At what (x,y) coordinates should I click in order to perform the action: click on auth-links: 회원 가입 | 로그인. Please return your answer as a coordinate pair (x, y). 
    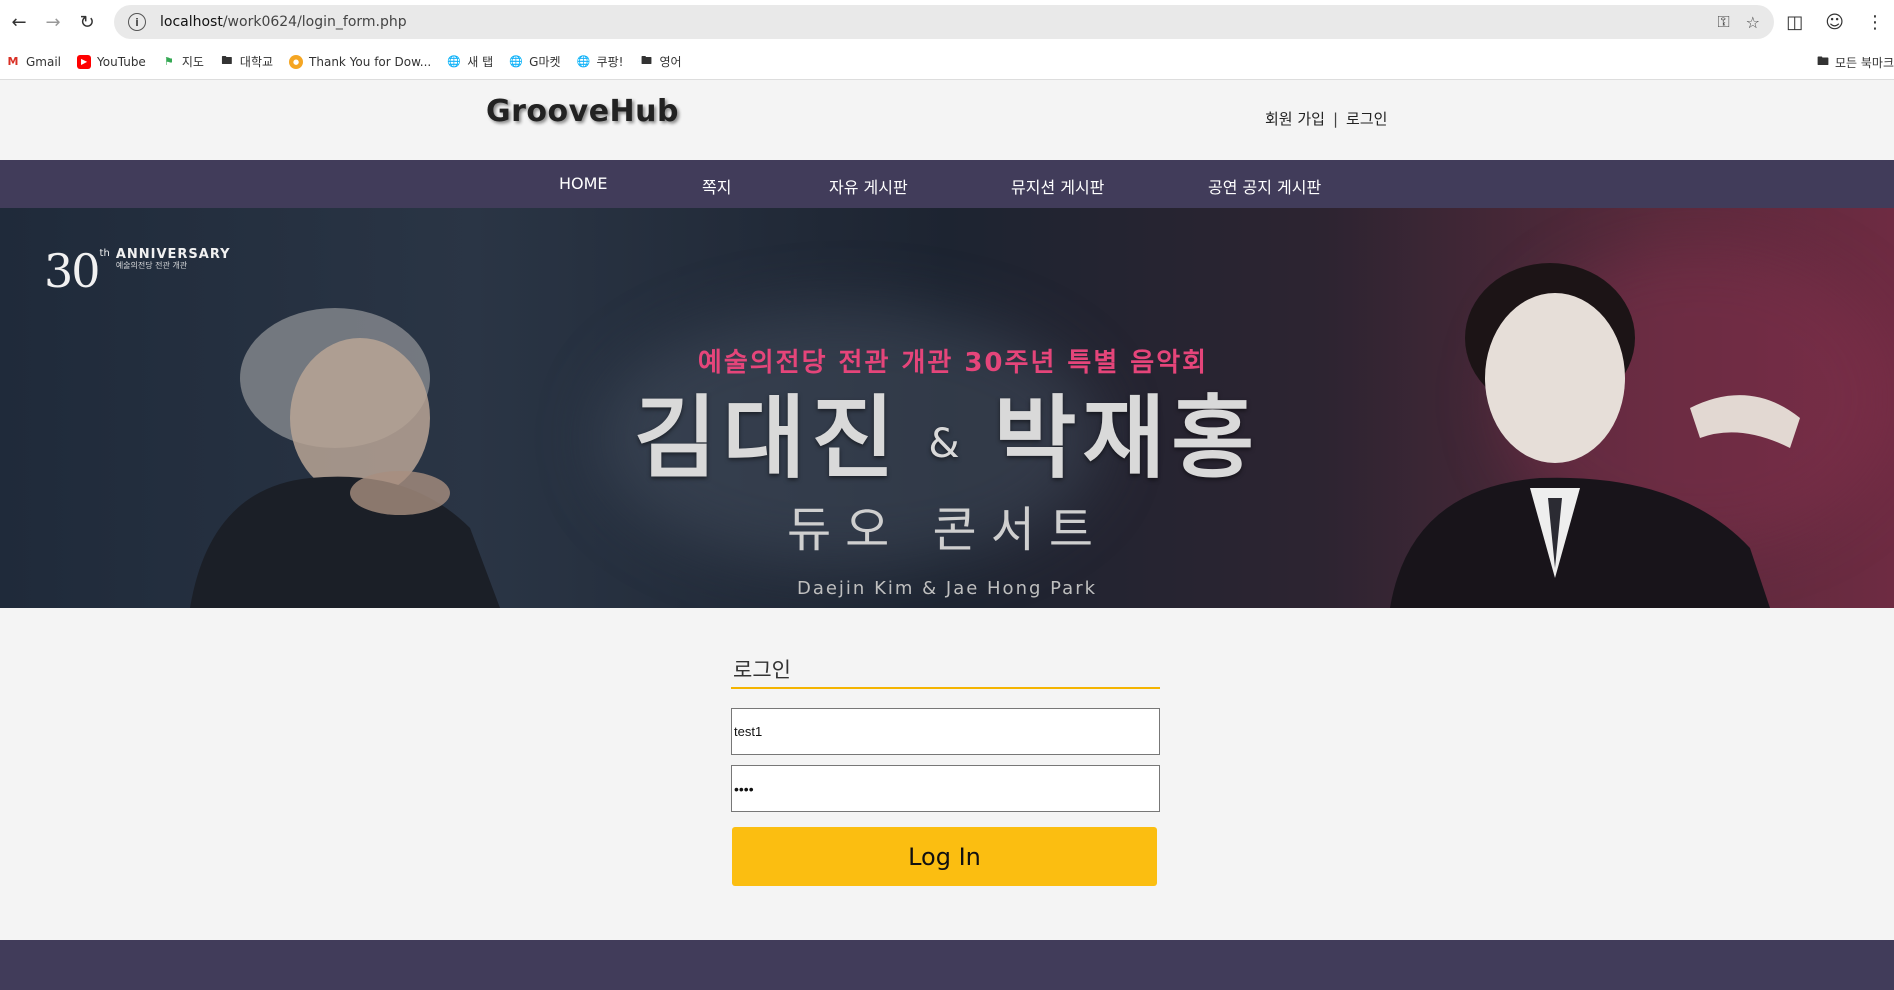
    Looking at the image, I should click on (1326, 118).